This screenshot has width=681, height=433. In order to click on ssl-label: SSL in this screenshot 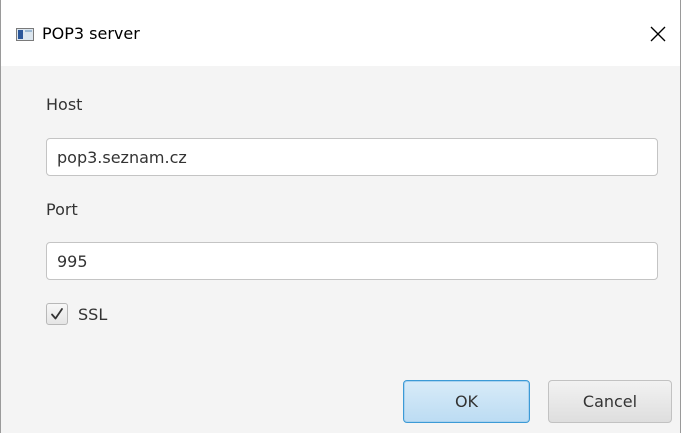, I will do `click(93, 314)`.